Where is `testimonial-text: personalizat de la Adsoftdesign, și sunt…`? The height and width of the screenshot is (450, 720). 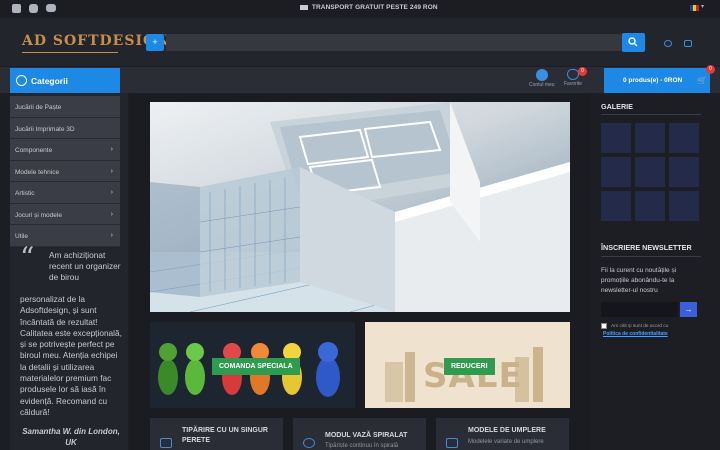
testimonial-text: personalizat de la Adsoftdesign, și sunt… is located at coordinates (71, 355).